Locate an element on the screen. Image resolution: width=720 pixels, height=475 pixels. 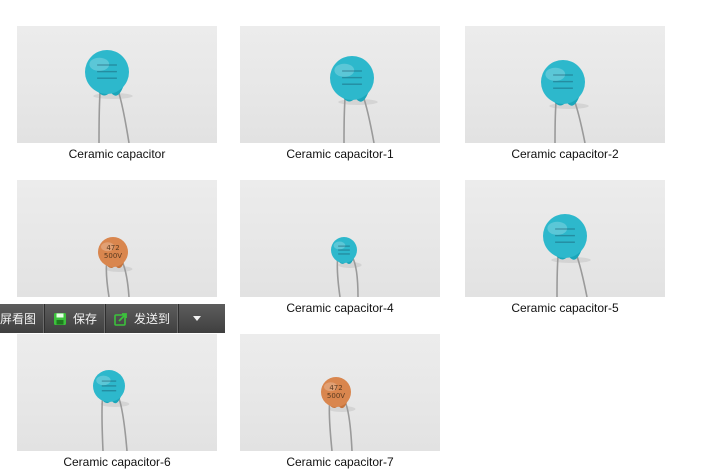
gallery-tile: Ceramic capacitor-6 is located at coordinates (117, 401).